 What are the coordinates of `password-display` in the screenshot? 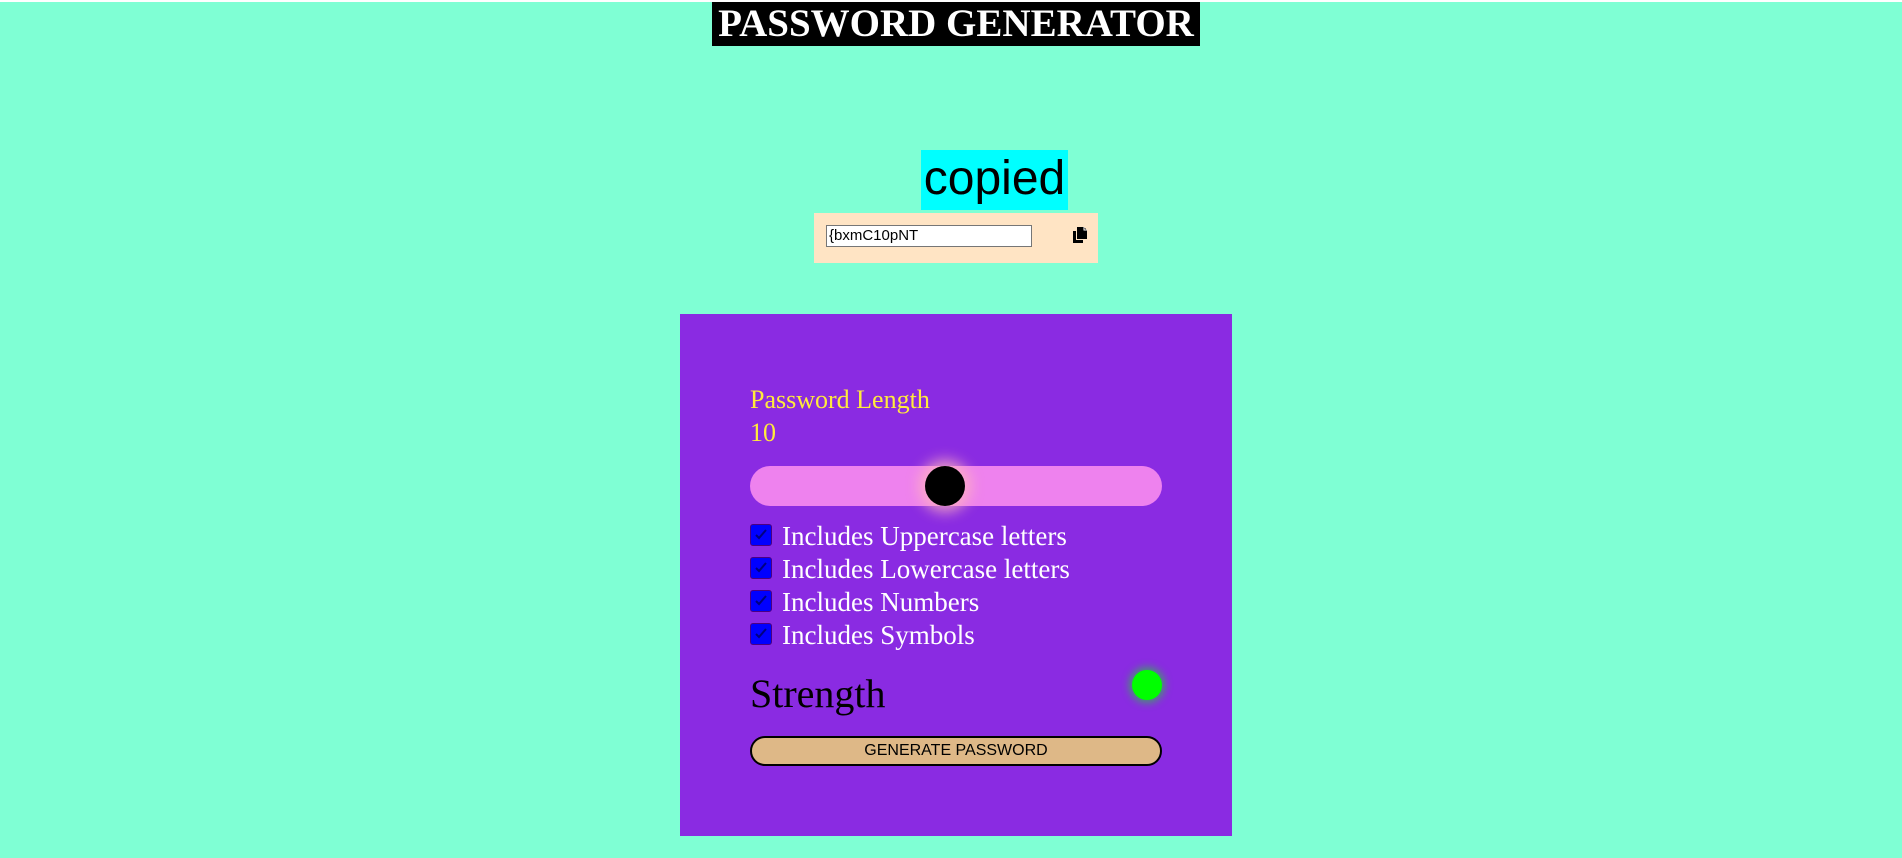 It's located at (956, 238).